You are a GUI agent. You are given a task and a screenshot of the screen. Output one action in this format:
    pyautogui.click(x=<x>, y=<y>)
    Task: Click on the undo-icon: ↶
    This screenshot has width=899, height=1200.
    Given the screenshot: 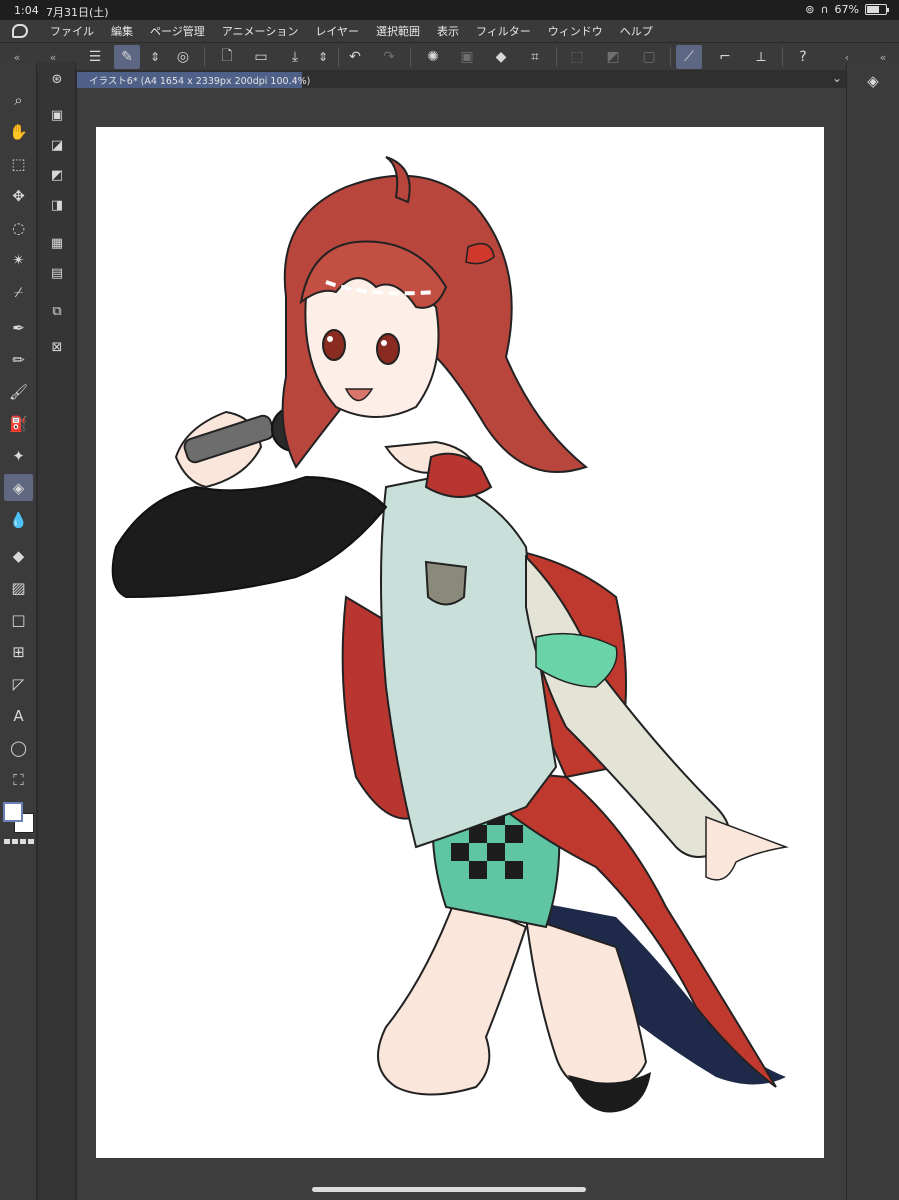 What is the action you would take?
    pyautogui.click(x=355, y=57)
    